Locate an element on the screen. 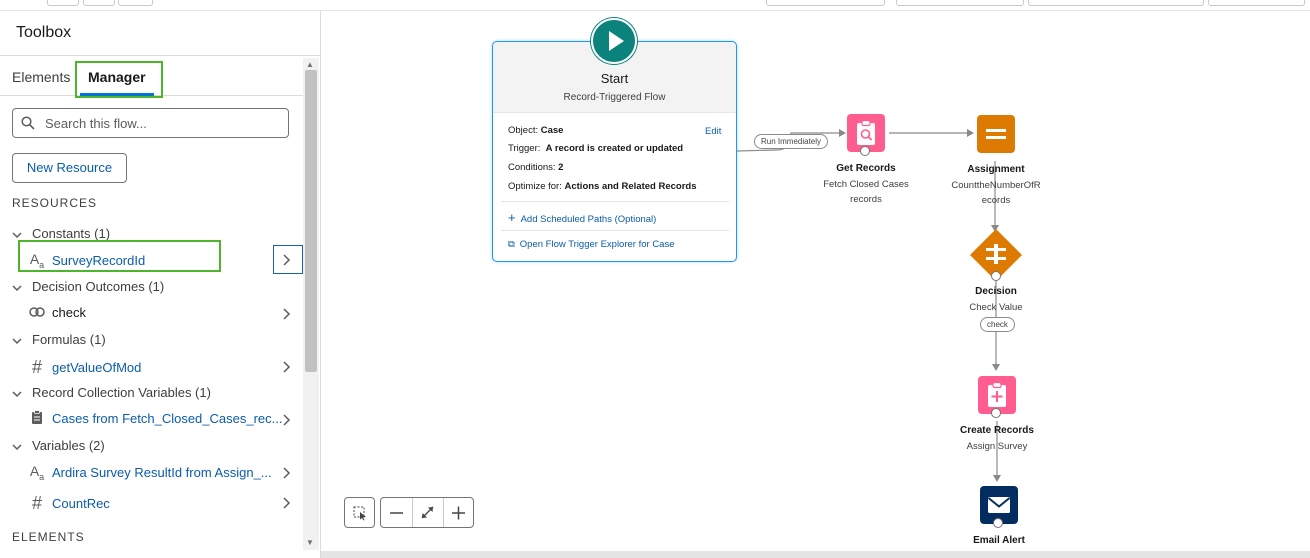 The image size is (1310, 558). start-object-row: Object: Case is located at coordinates (536, 130).